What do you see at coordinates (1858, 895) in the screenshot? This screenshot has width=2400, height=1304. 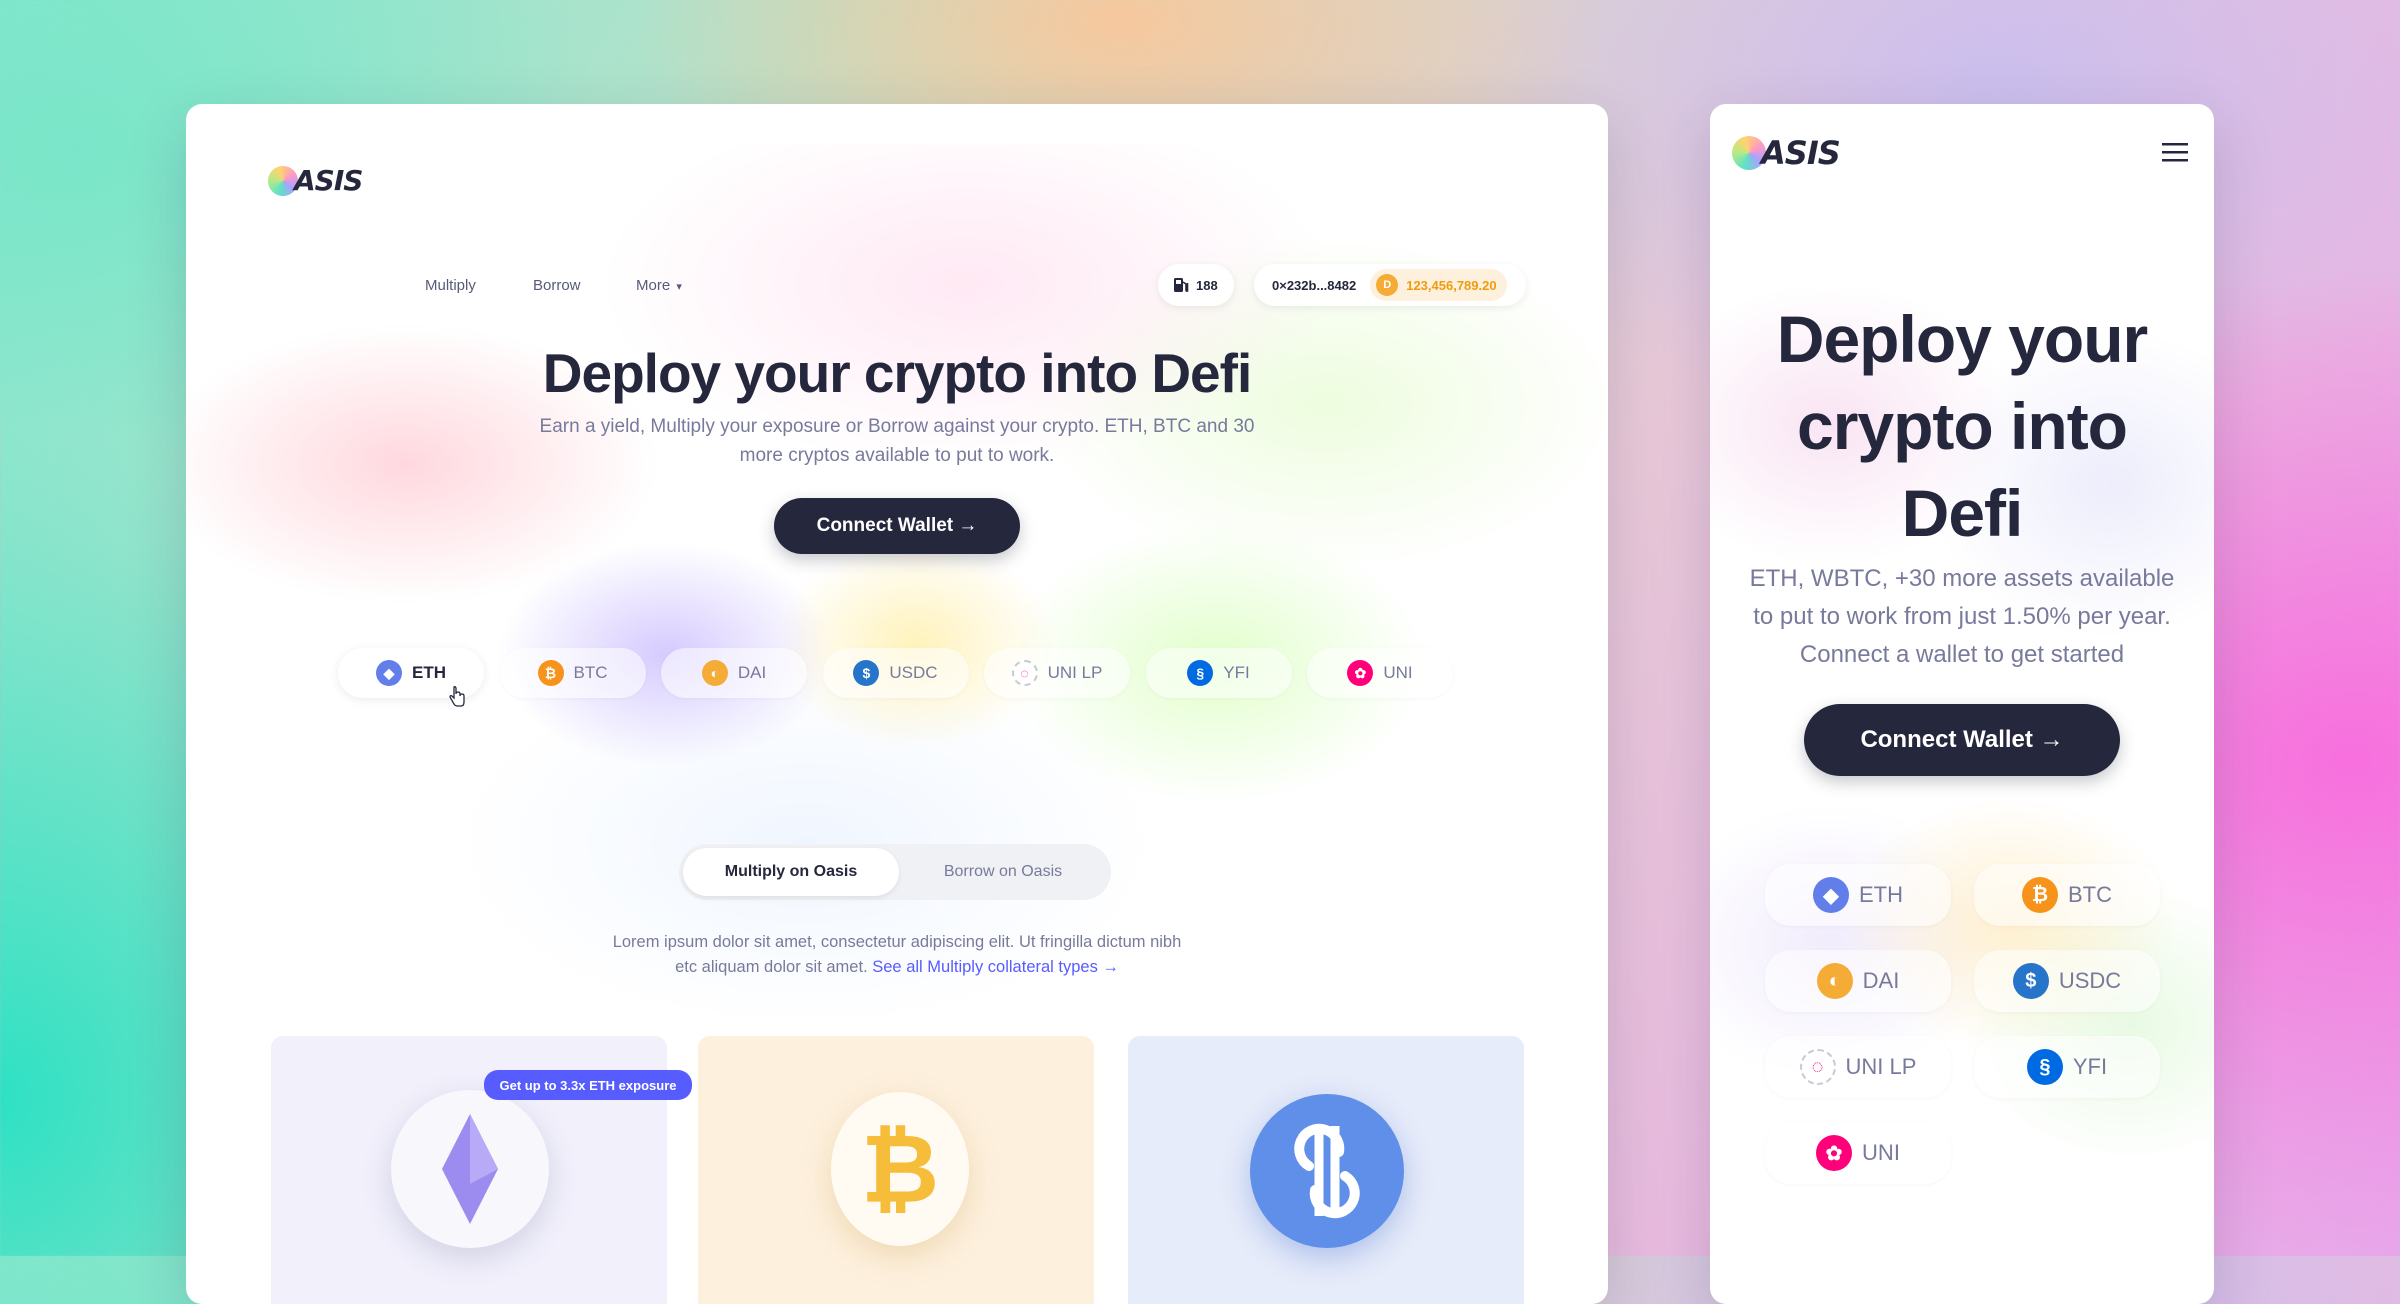 I see `token-pill-eth: ◆ ETH` at bounding box center [1858, 895].